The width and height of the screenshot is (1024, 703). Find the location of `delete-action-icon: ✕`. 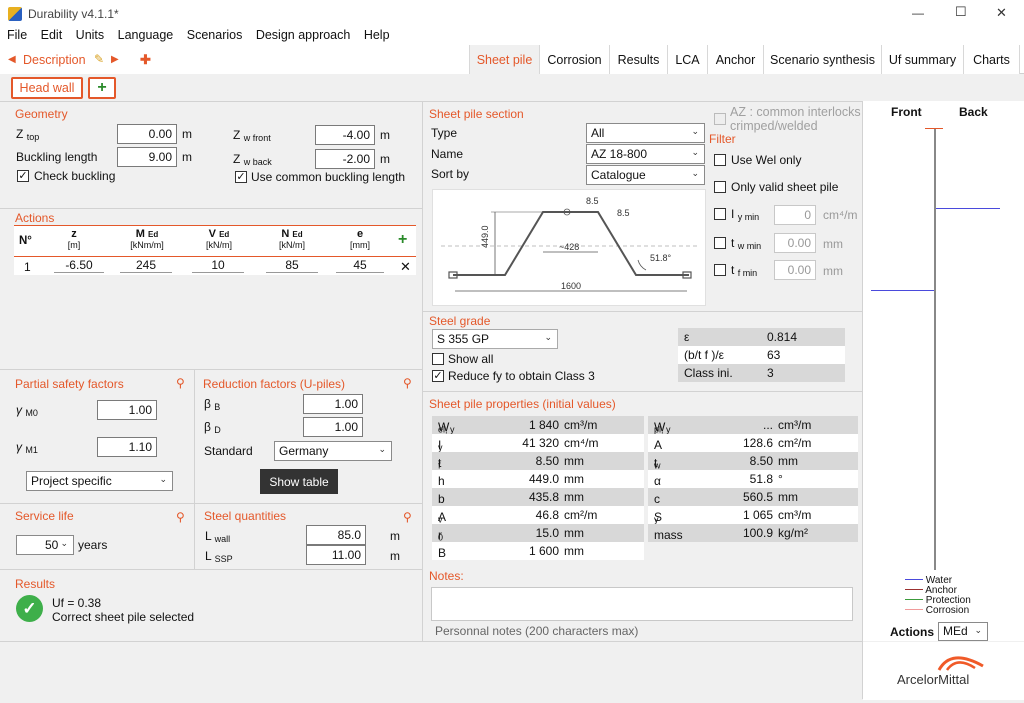

delete-action-icon: ✕ is located at coordinates (405, 267).